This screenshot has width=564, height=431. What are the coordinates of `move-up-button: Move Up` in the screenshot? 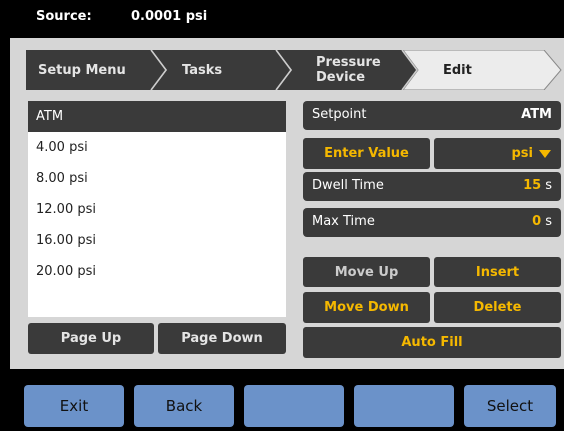 It's located at (366, 272).